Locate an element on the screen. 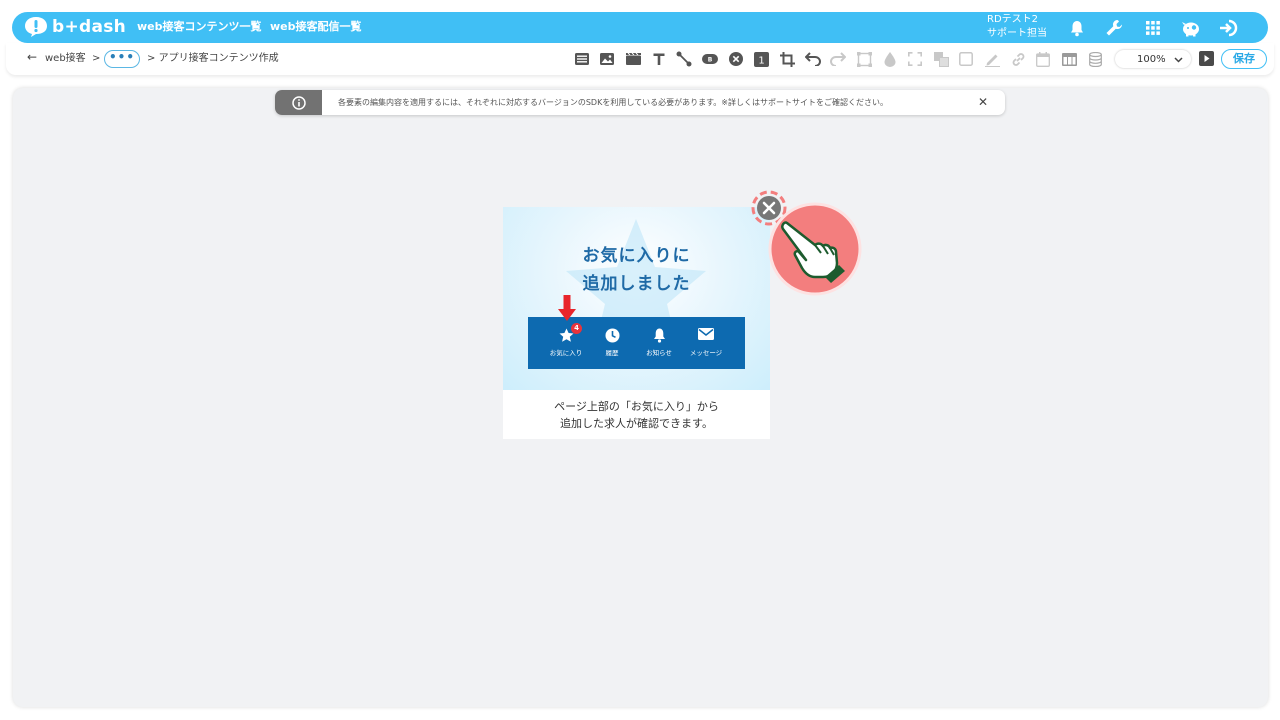  wrench-icon is located at coordinates (1114, 28).